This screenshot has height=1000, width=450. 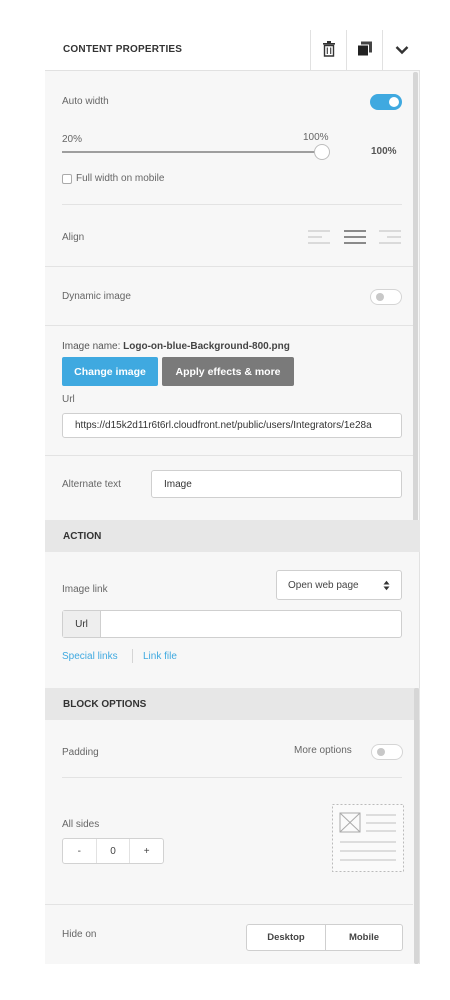 I want to click on padding-label: Padding, so click(x=80, y=752).